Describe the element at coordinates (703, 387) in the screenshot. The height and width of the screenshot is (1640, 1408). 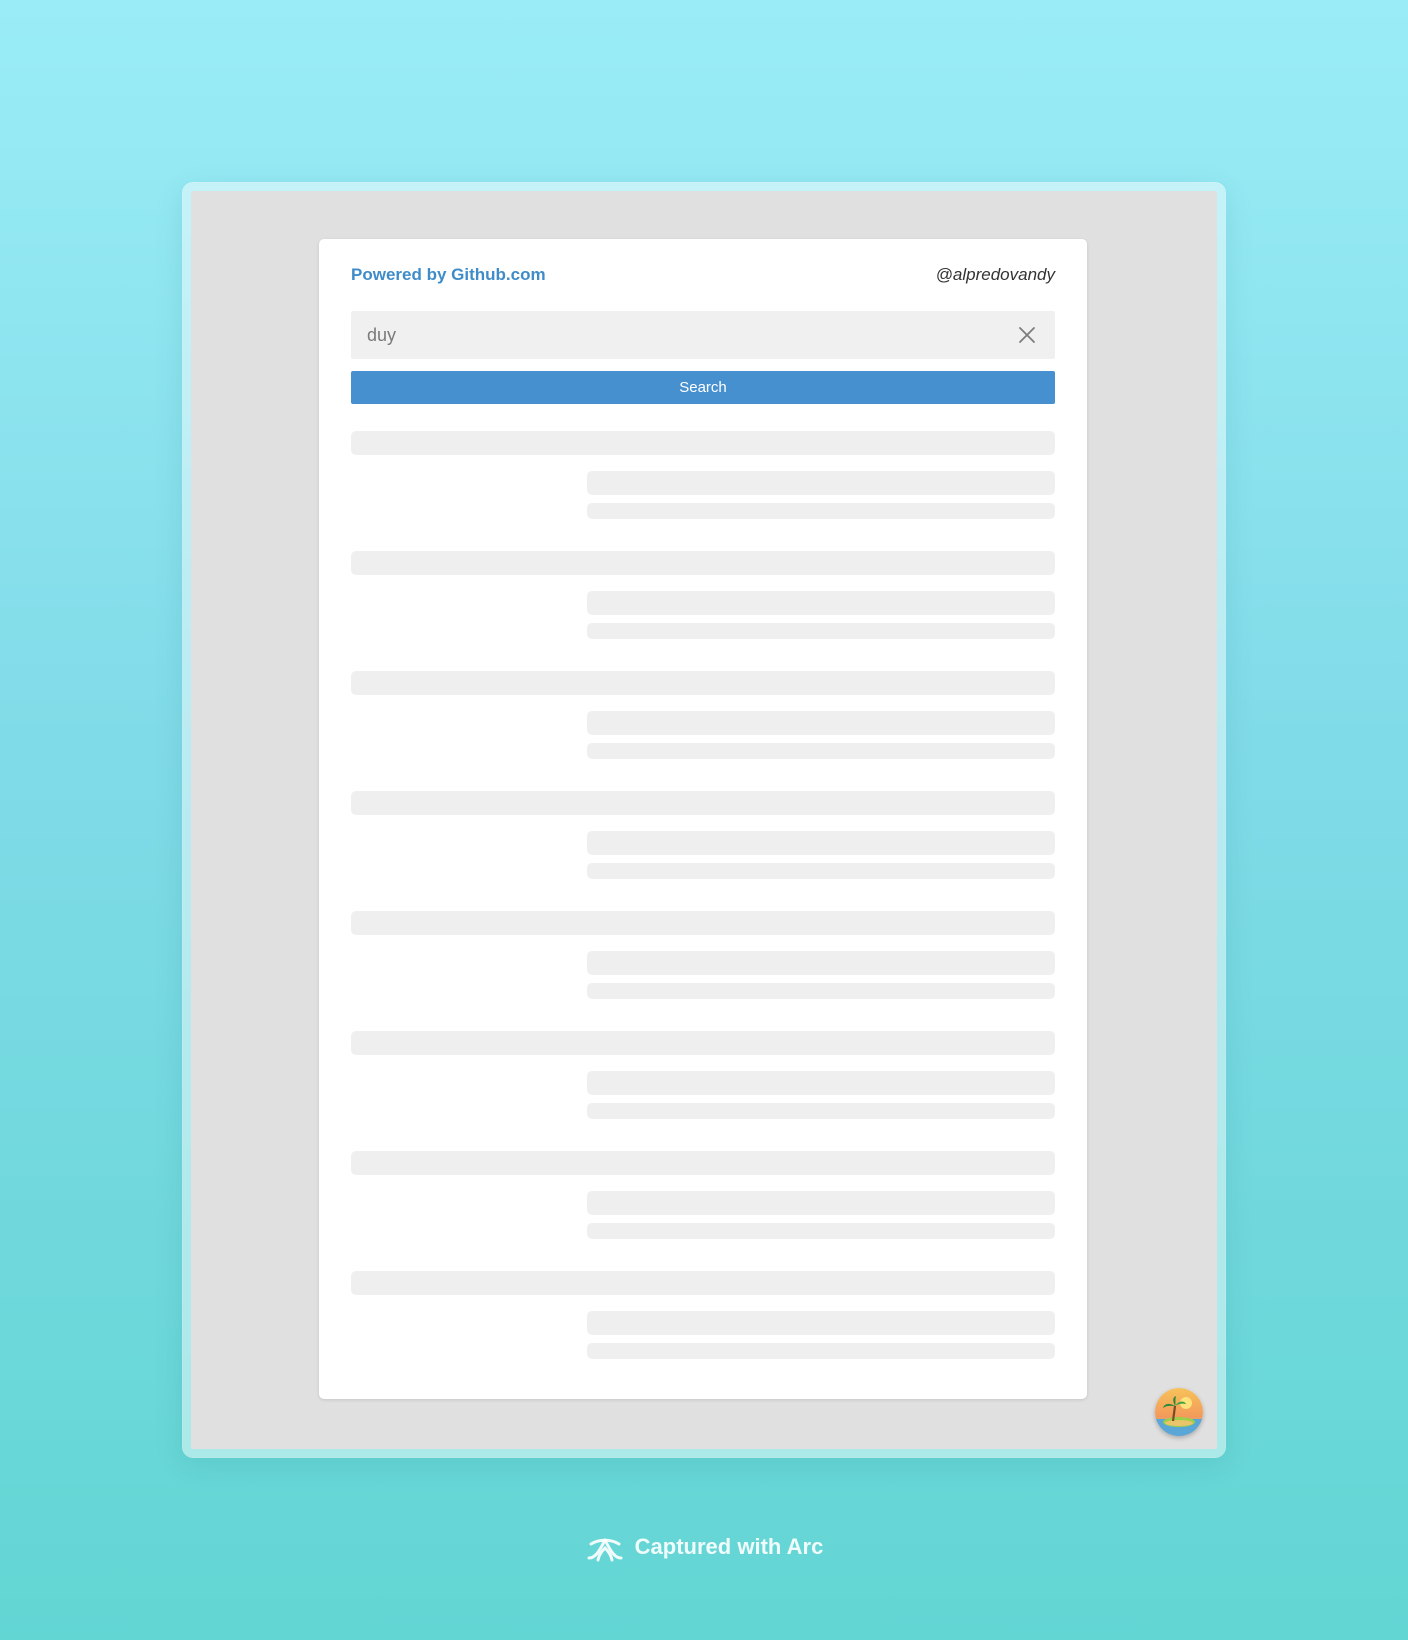
I see `search-button: Search` at that location.